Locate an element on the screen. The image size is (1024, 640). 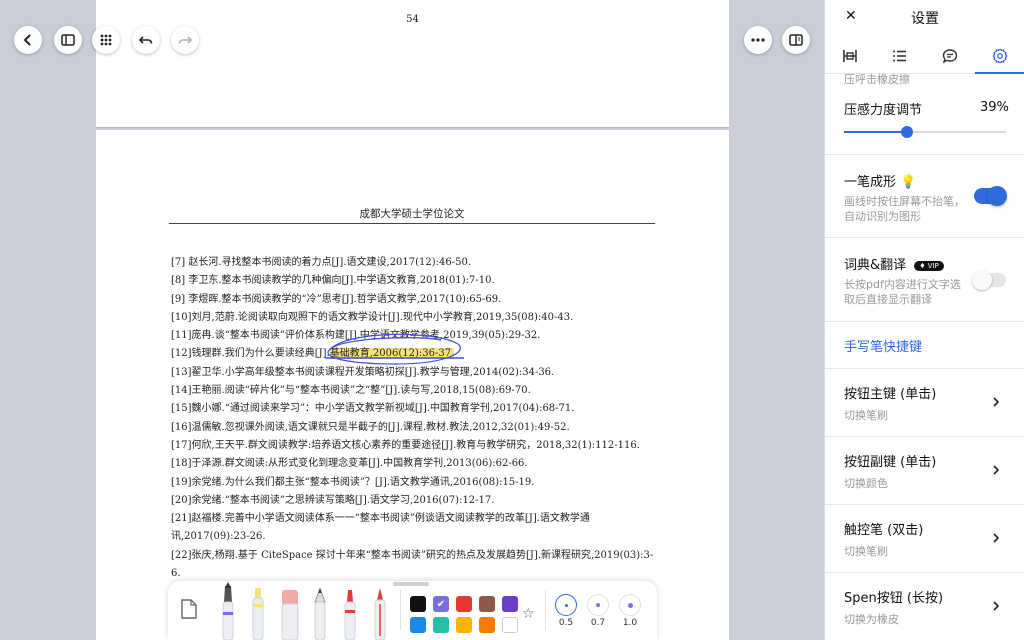
redo-icon is located at coordinates (185, 40).